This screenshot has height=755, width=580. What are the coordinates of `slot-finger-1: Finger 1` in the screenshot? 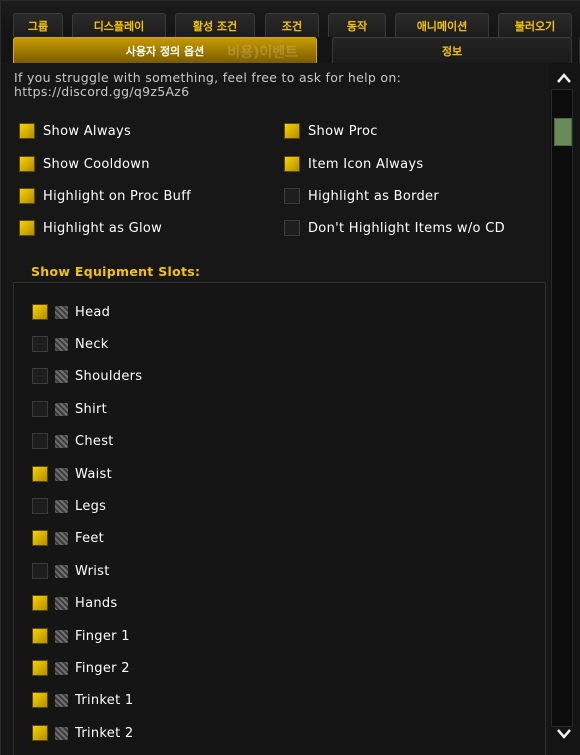 It's located at (81, 636).